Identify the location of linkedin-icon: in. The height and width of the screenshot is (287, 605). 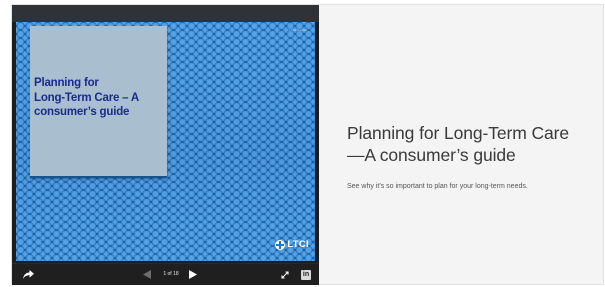
(306, 274).